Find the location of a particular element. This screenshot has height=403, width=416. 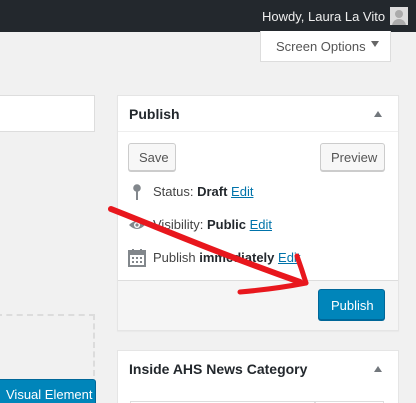

avatar-icon is located at coordinates (399, 16).